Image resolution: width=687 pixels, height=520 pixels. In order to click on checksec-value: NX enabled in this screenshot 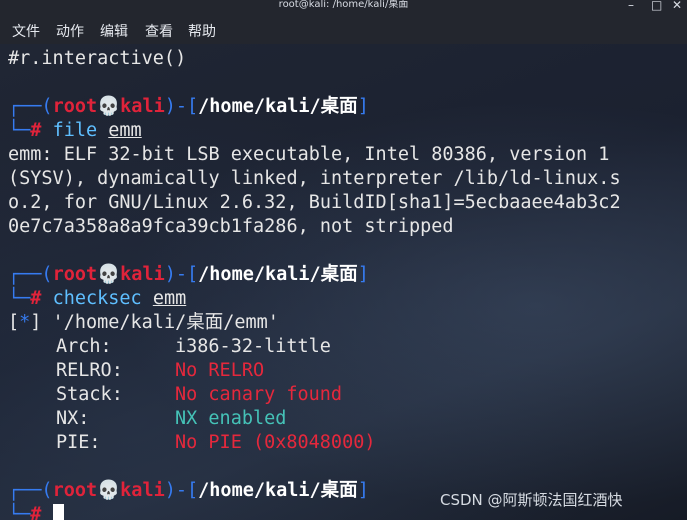, I will do `click(231, 418)`.